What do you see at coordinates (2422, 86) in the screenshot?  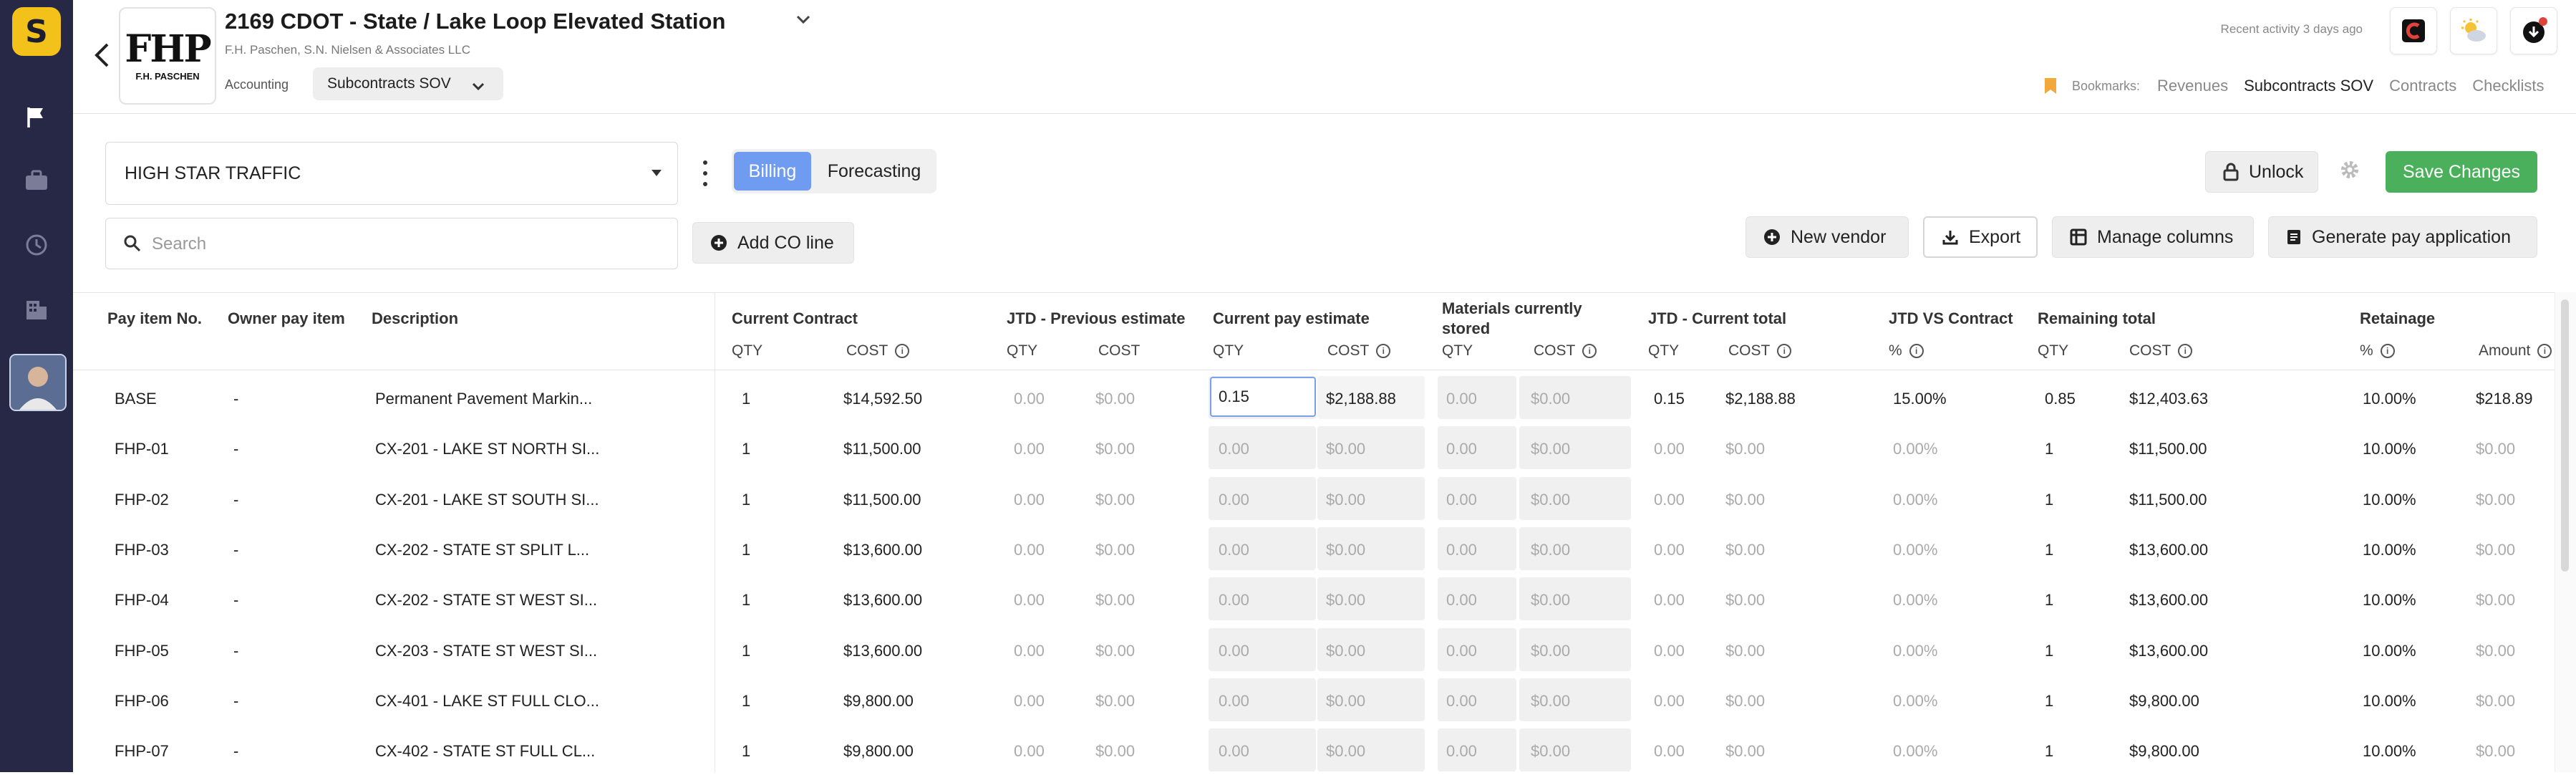 I see `bookmark-contracts: Contracts` at bounding box center [2422, 86].